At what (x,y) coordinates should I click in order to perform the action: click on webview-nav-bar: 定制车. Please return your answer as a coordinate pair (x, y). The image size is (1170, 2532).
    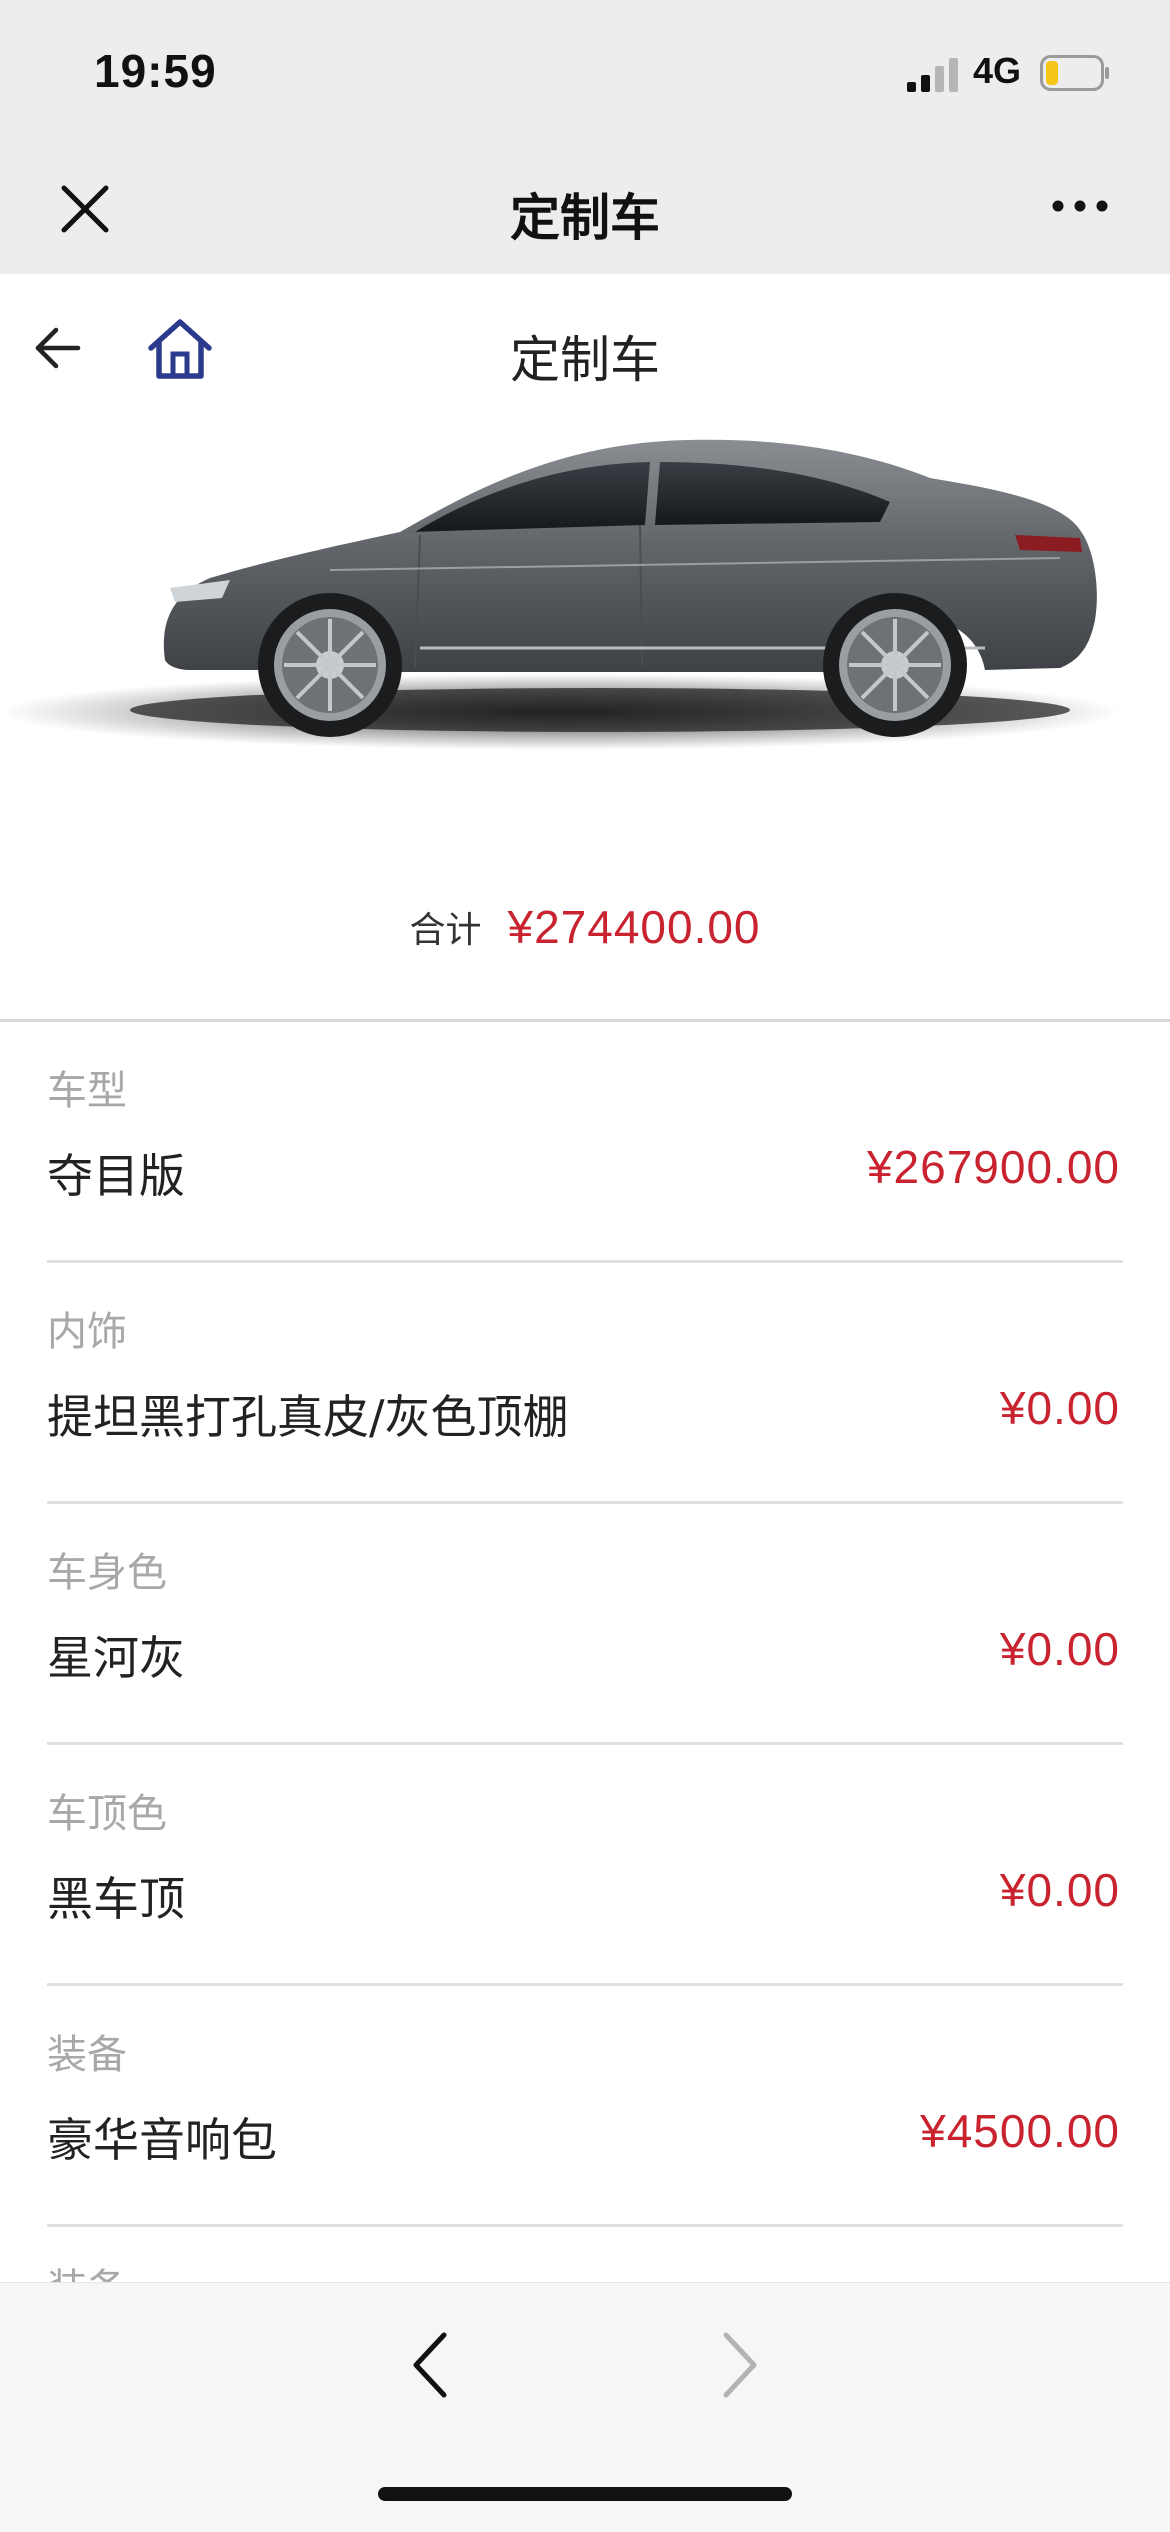
    Looking at the image, I should click on (585, 205).